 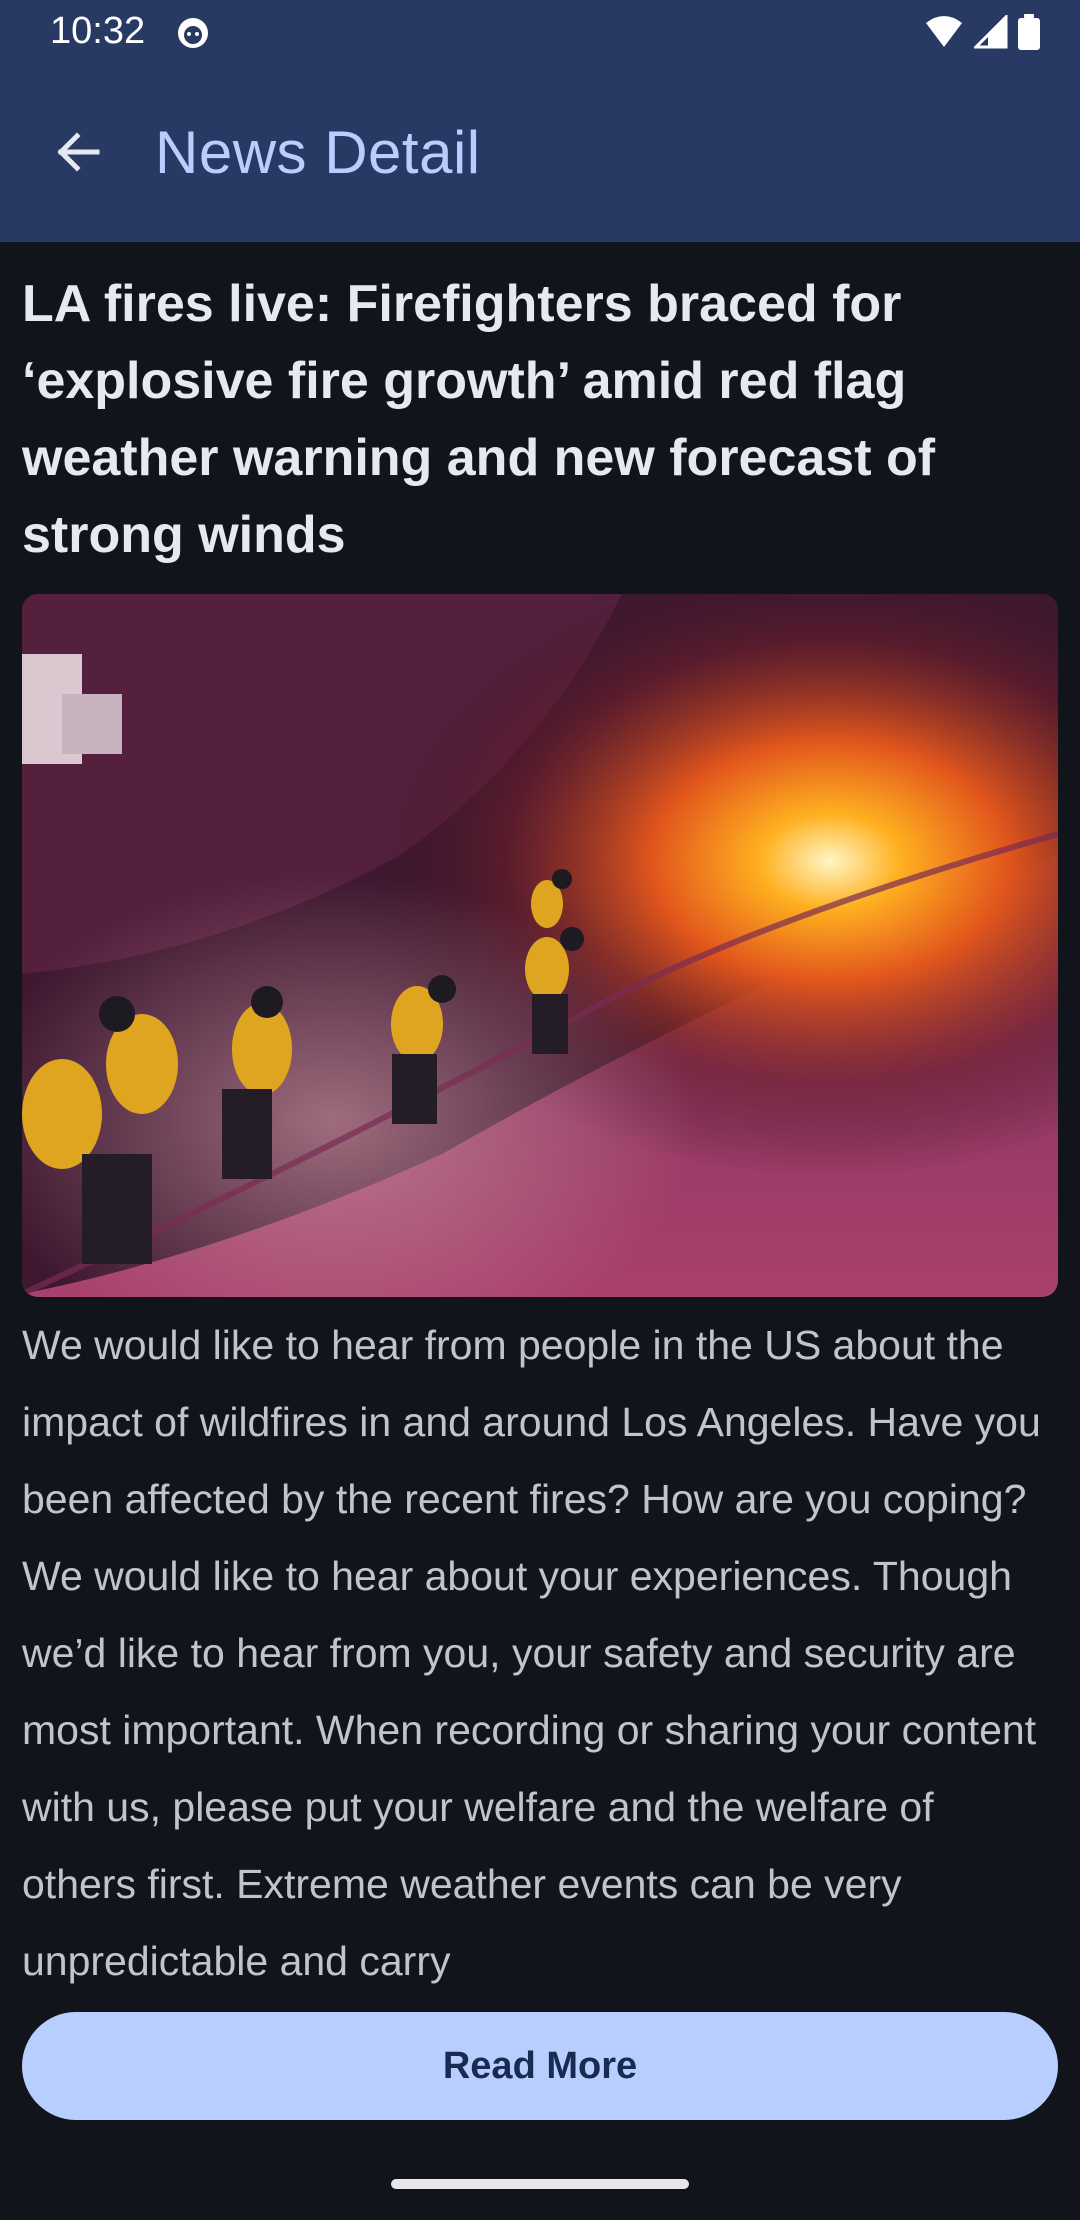 I want to click on signal-icon, so click(x=990, y=33).